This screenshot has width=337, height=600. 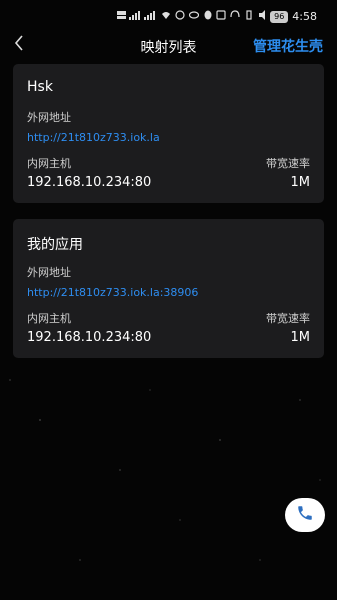 I want to click on phone-icon, so click(x=305, y=515).